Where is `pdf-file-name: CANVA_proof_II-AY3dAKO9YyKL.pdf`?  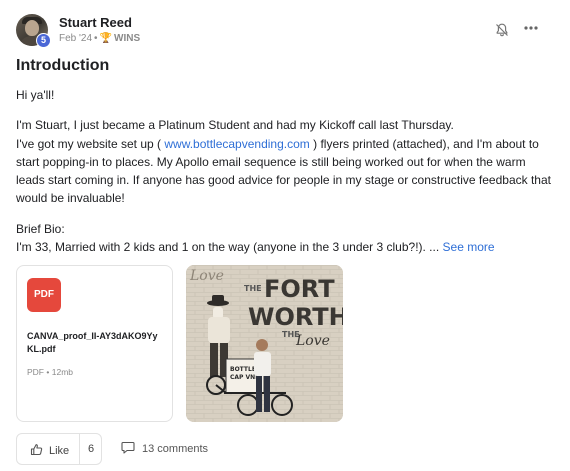 pdf-file-name: CANVA_proof_II-AY3dAKO9YyKL.pdf is located at coordinates (92, 342).